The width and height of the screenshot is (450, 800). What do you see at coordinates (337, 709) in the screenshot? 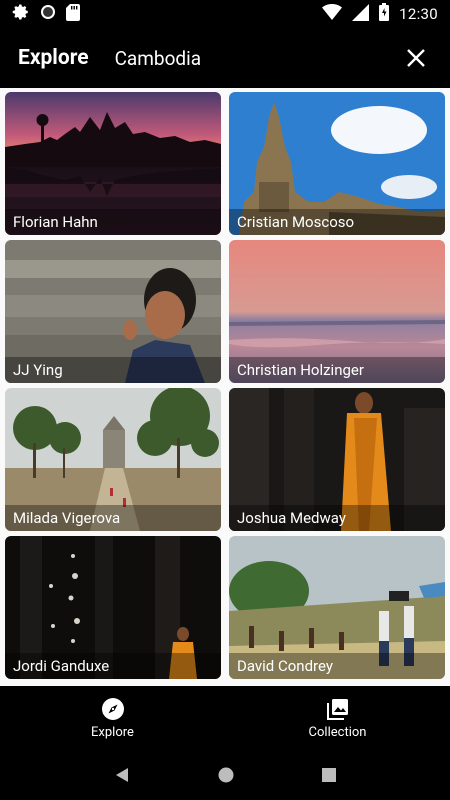
I see `photo-library-icon` at bounding box center [337, 709].